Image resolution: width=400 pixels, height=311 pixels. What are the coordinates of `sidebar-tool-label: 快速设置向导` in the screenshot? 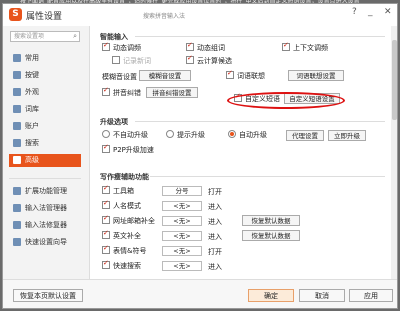 It's located at (46, 242).